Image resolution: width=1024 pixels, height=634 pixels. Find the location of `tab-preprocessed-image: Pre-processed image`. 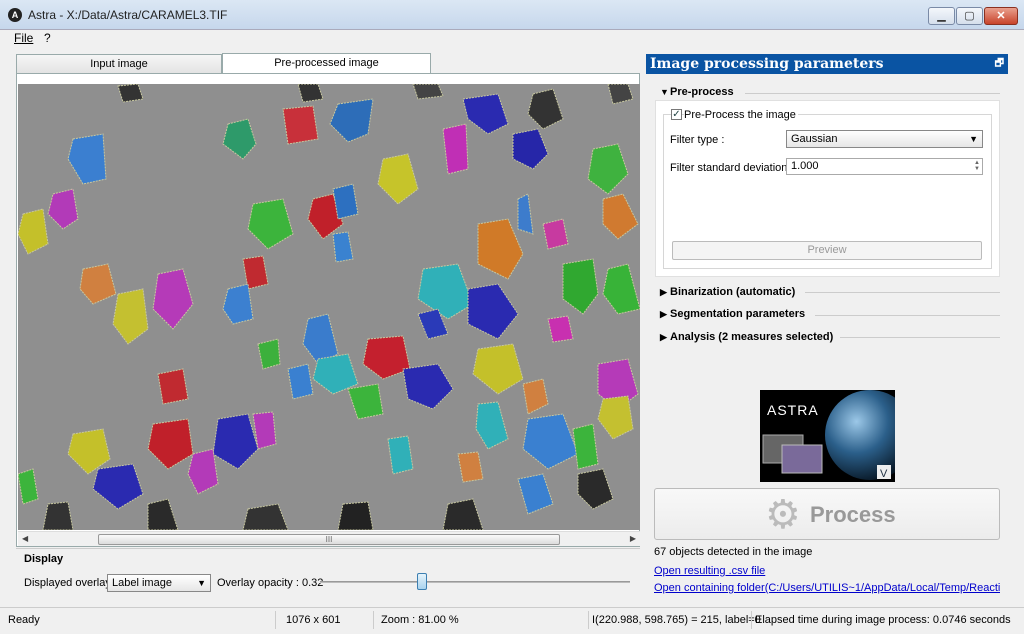

tab-preprocessed-image: Pre-processed image is located at coordinates (326, 63).